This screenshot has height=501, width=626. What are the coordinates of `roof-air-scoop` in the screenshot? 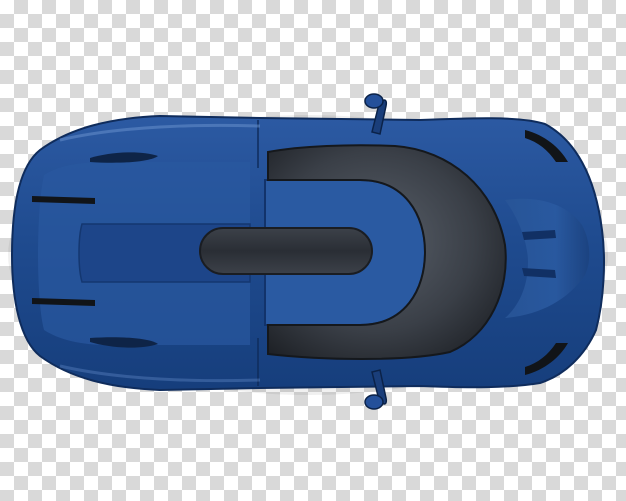 It's located at (286, 251).